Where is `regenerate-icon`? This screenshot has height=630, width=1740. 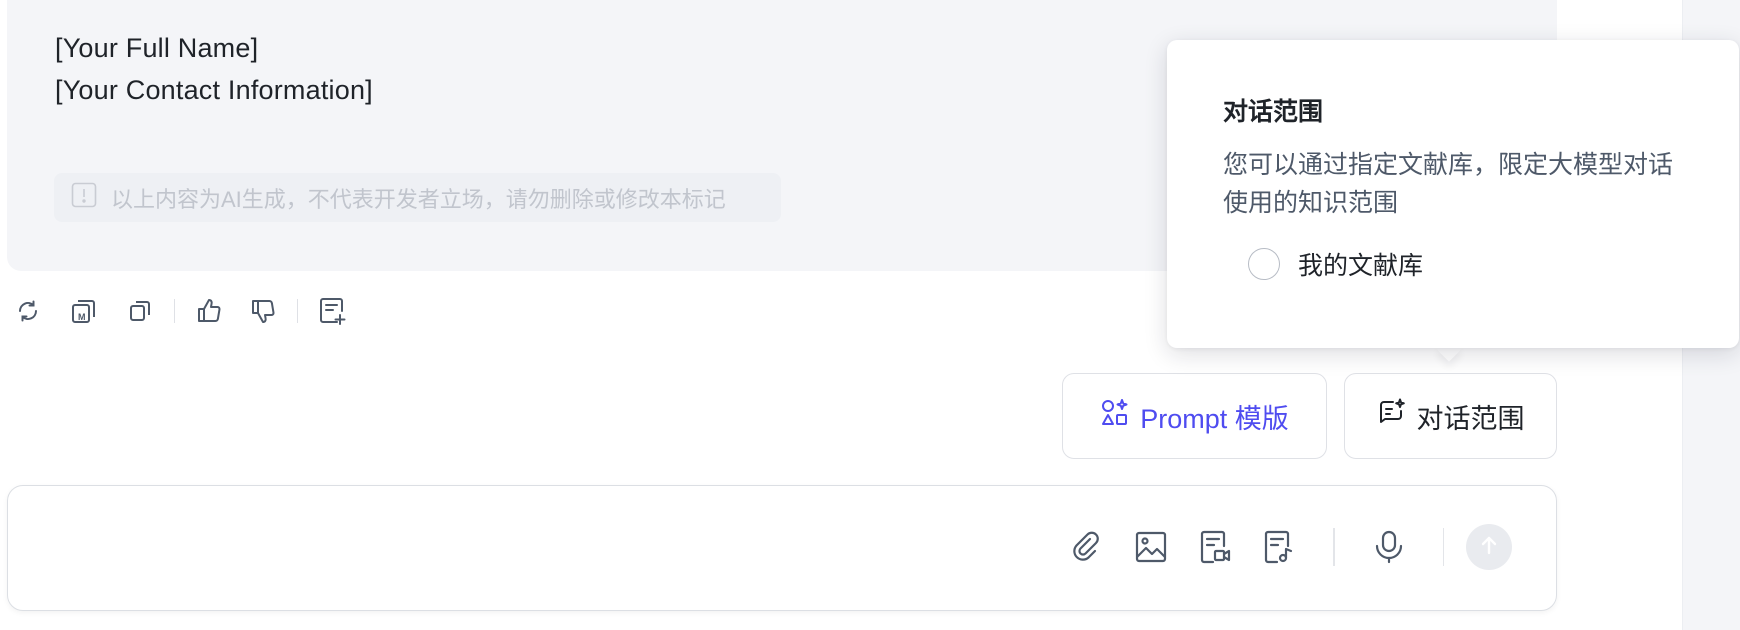
regenerate-icon is located at coordinates (28, 311).